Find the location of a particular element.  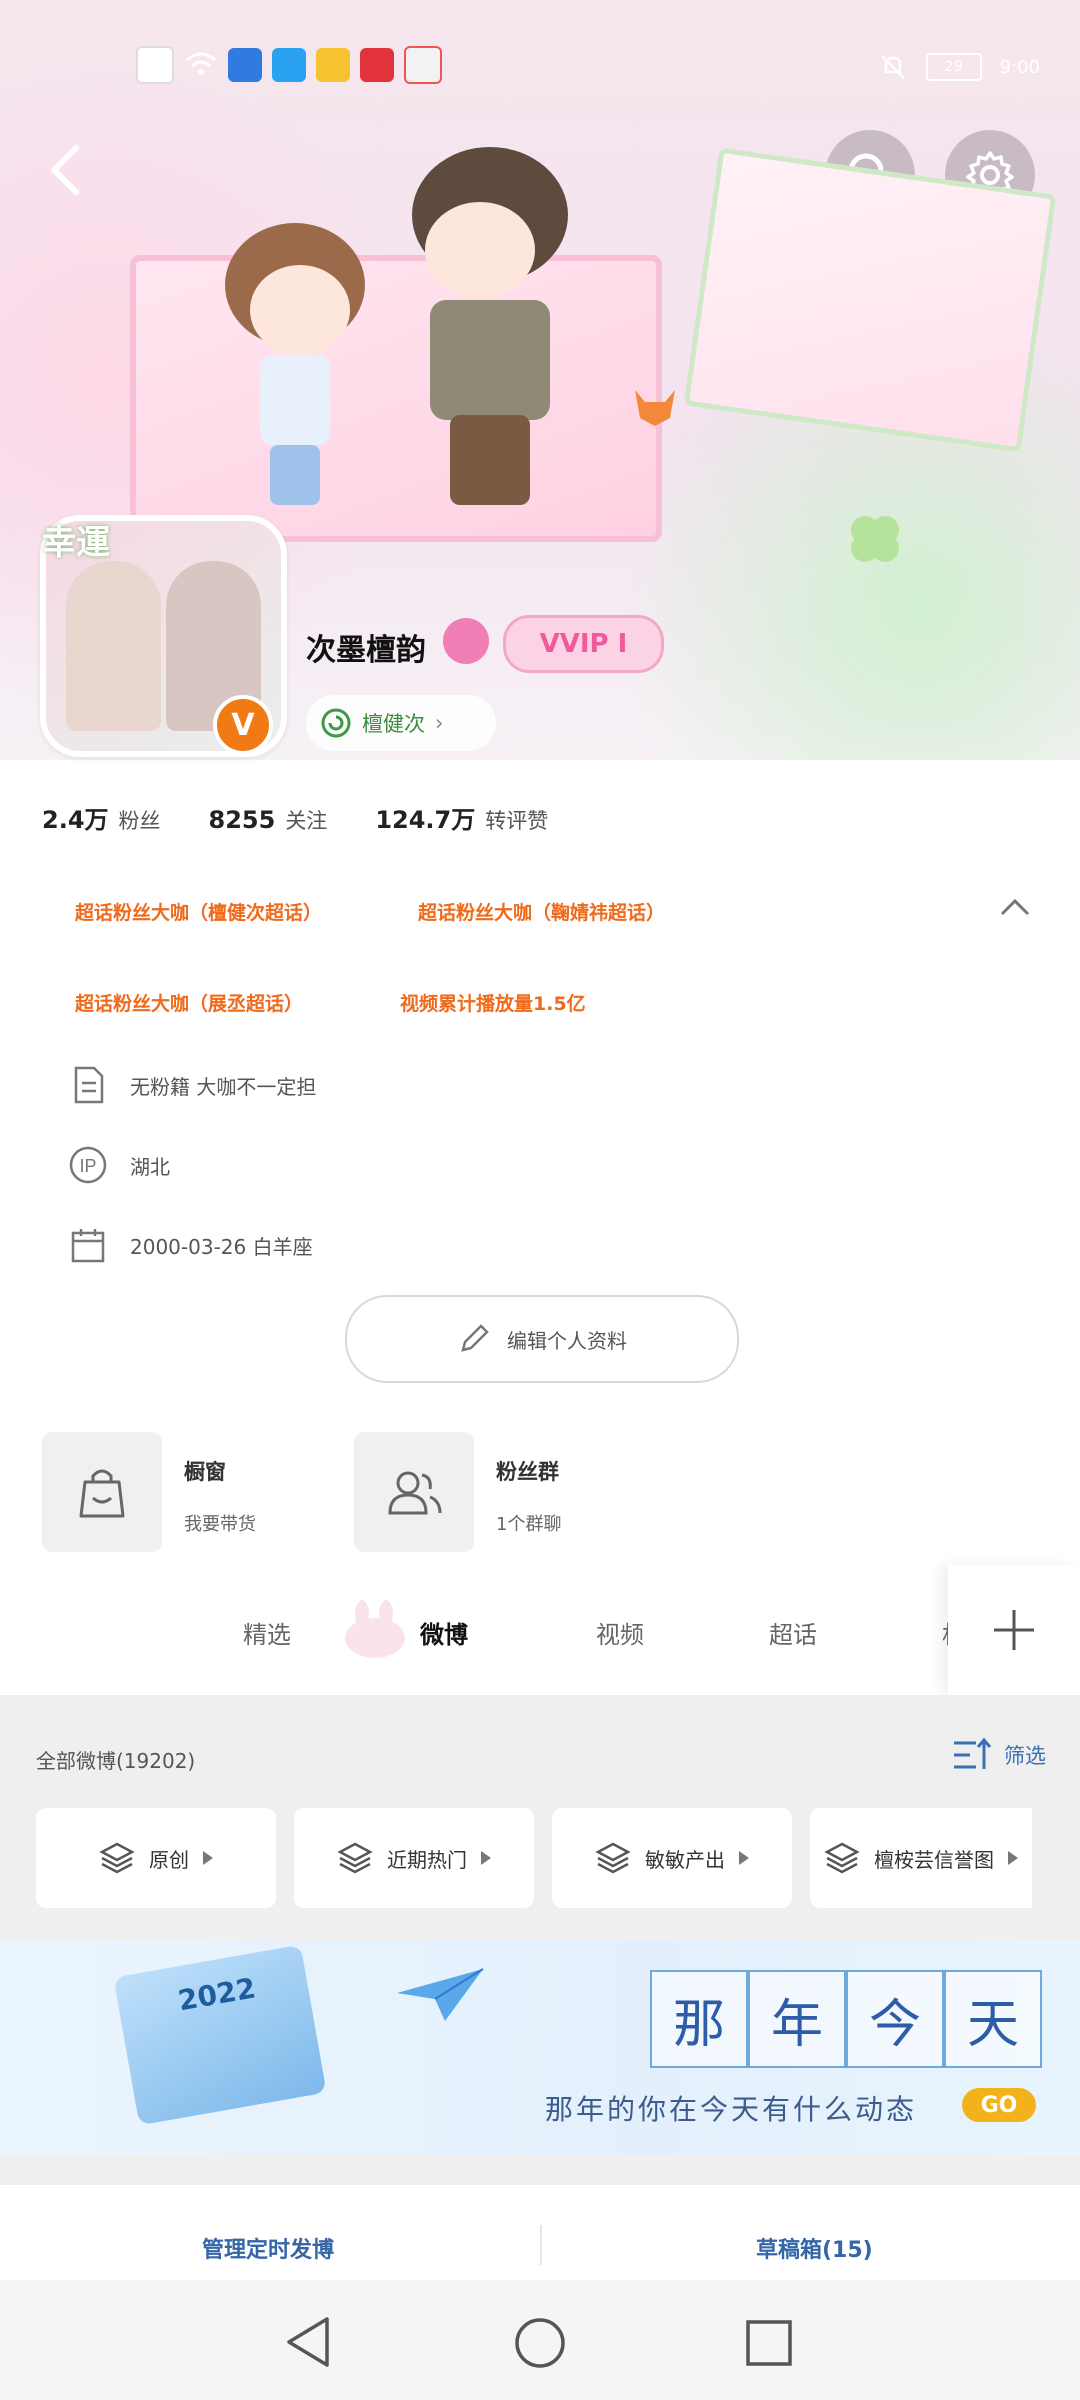

filter-sort-icon is located at coordinates (973, 1753).